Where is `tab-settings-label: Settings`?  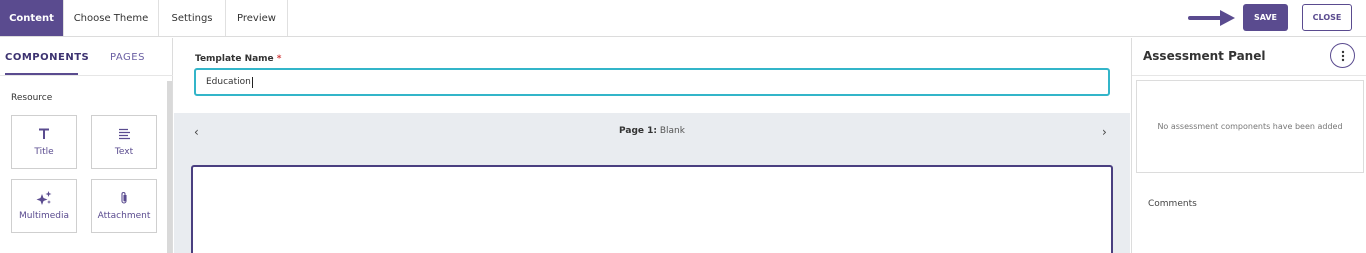 tab-settings-label: Settings is located at coordinates (192, 18).